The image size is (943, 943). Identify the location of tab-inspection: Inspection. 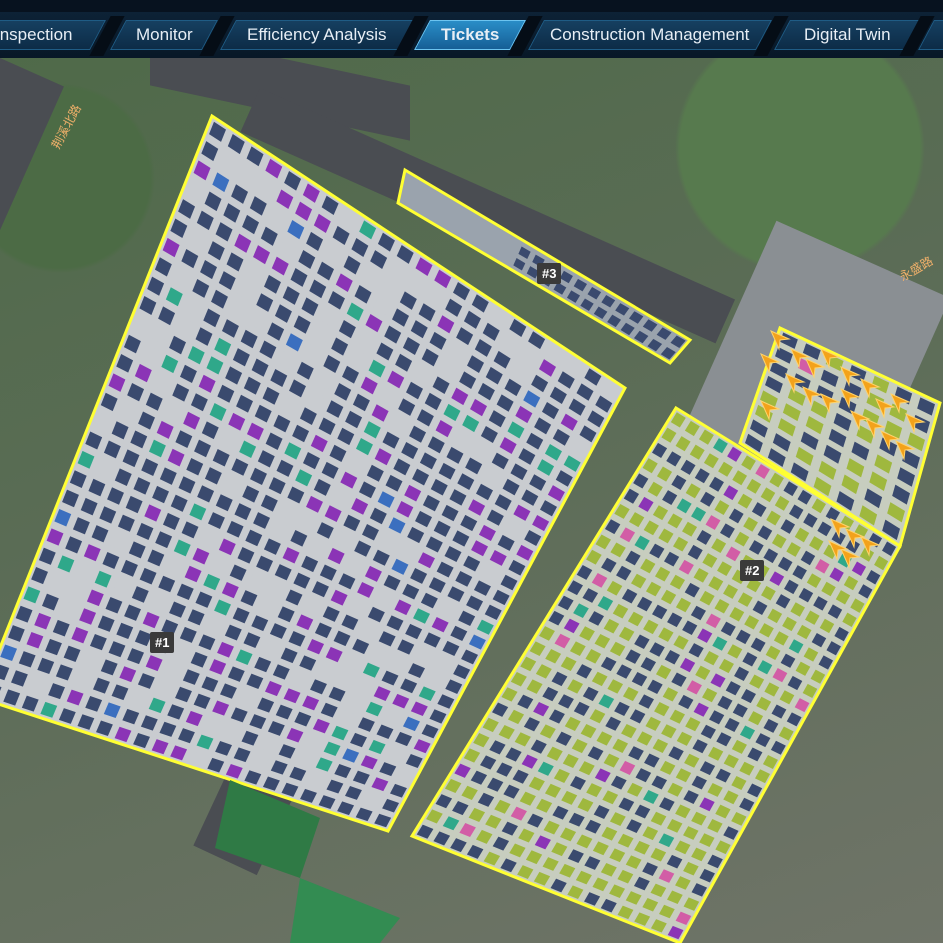
(53, 35).